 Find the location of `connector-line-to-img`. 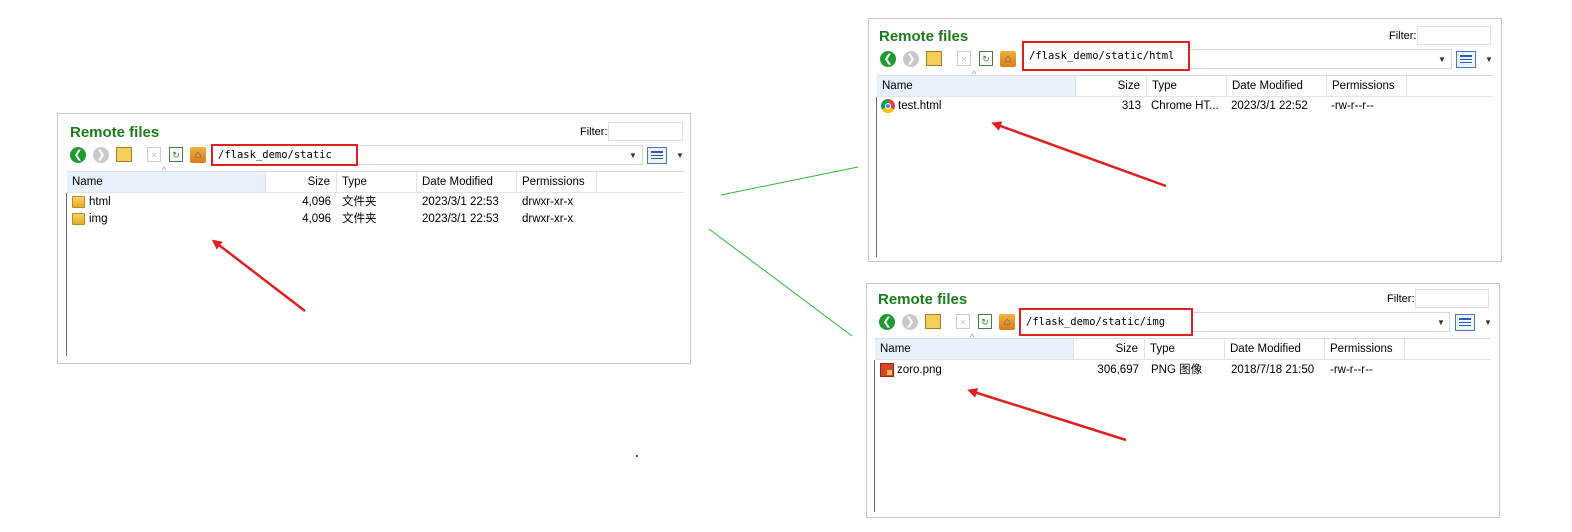

connector-line-to-img is located at coordinates (780, 282).